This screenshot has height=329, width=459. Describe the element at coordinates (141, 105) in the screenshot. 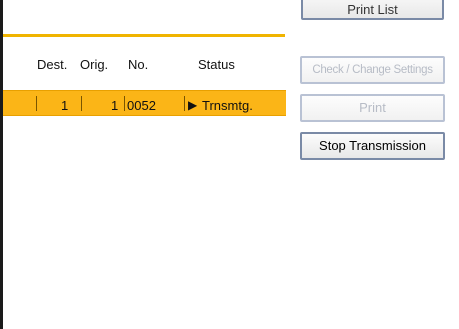

I see `row-number: 0052` at that location.